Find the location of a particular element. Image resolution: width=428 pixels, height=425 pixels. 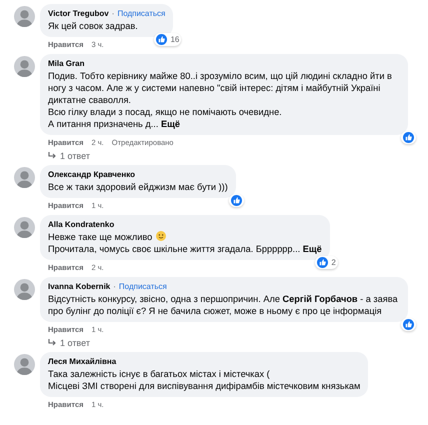

comment-text: Відсутність конкурсу, звісно, одна з першопричин. Але Сергій Горбачов - а заява про булінг до поліції є? Я не бачила сюжет, може в ньому є про це інформація is located at coordinates (223, 305).